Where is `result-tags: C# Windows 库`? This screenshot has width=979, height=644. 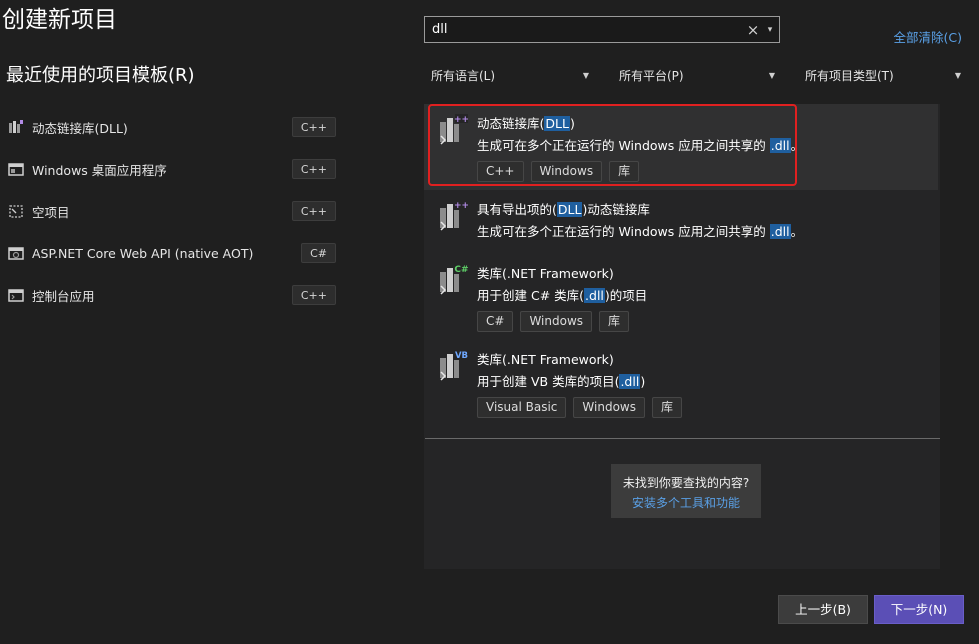 result-tags: C# Windows 库 is located at coordinates (553, 321).